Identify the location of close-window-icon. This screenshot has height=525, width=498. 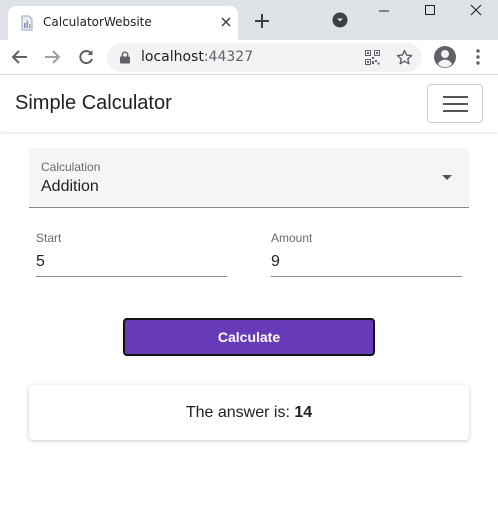
(476, 11).